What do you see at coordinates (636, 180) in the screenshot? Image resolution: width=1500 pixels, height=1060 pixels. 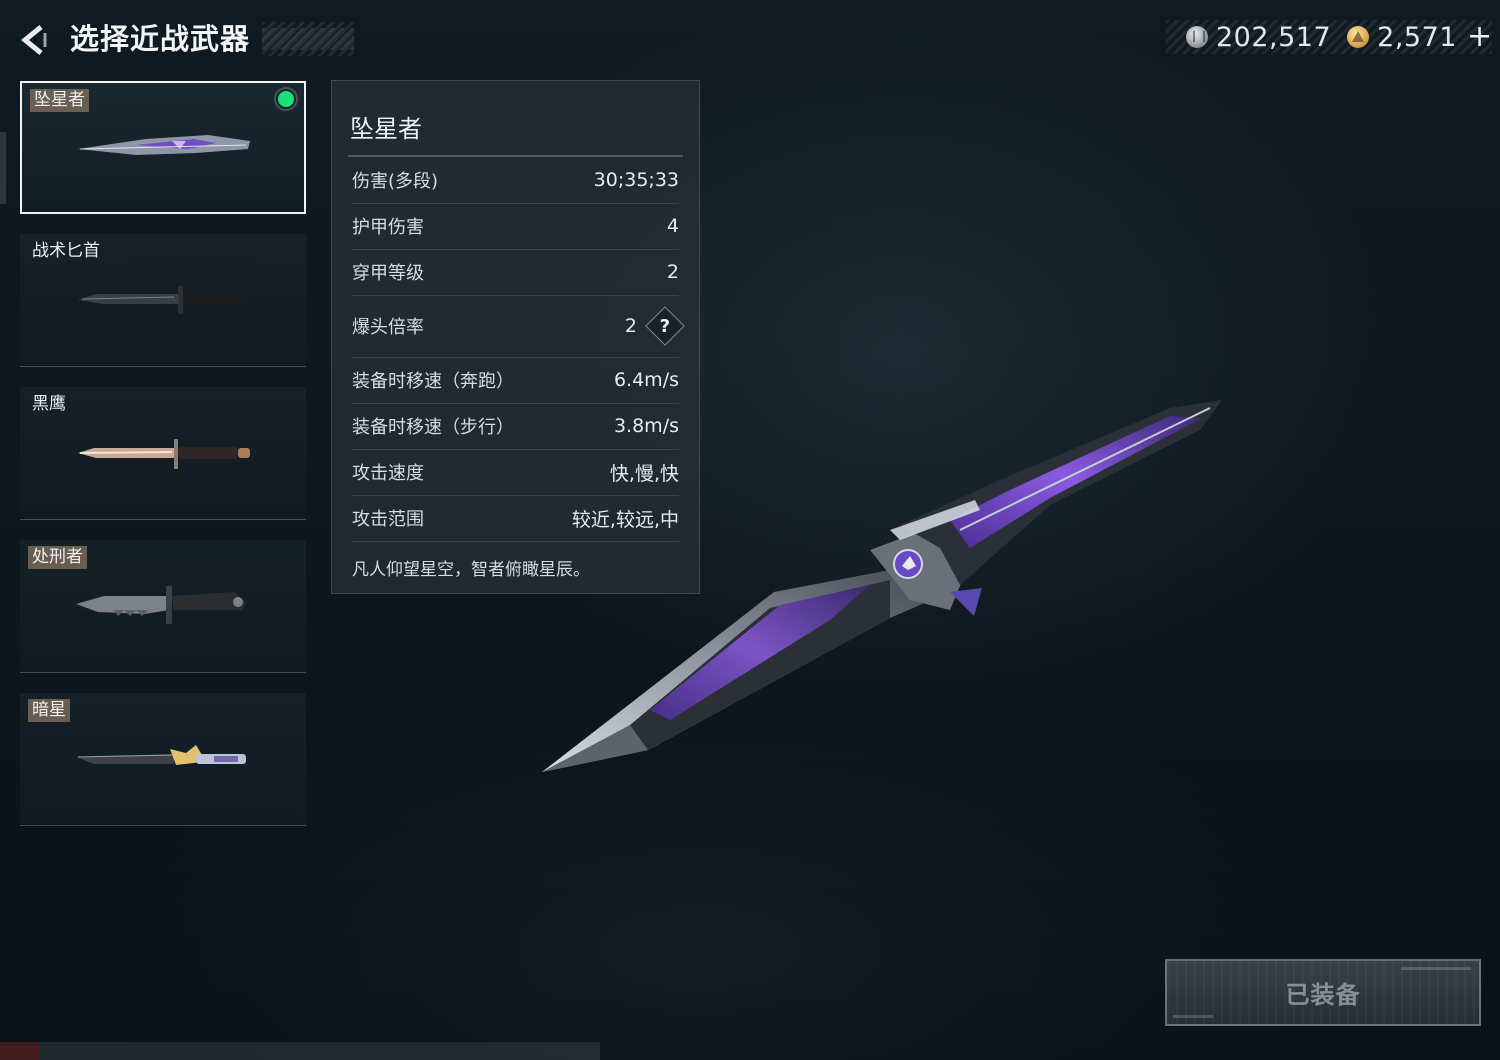 I see `stat-value: 30;35;33` at bounding box center [636, 180].